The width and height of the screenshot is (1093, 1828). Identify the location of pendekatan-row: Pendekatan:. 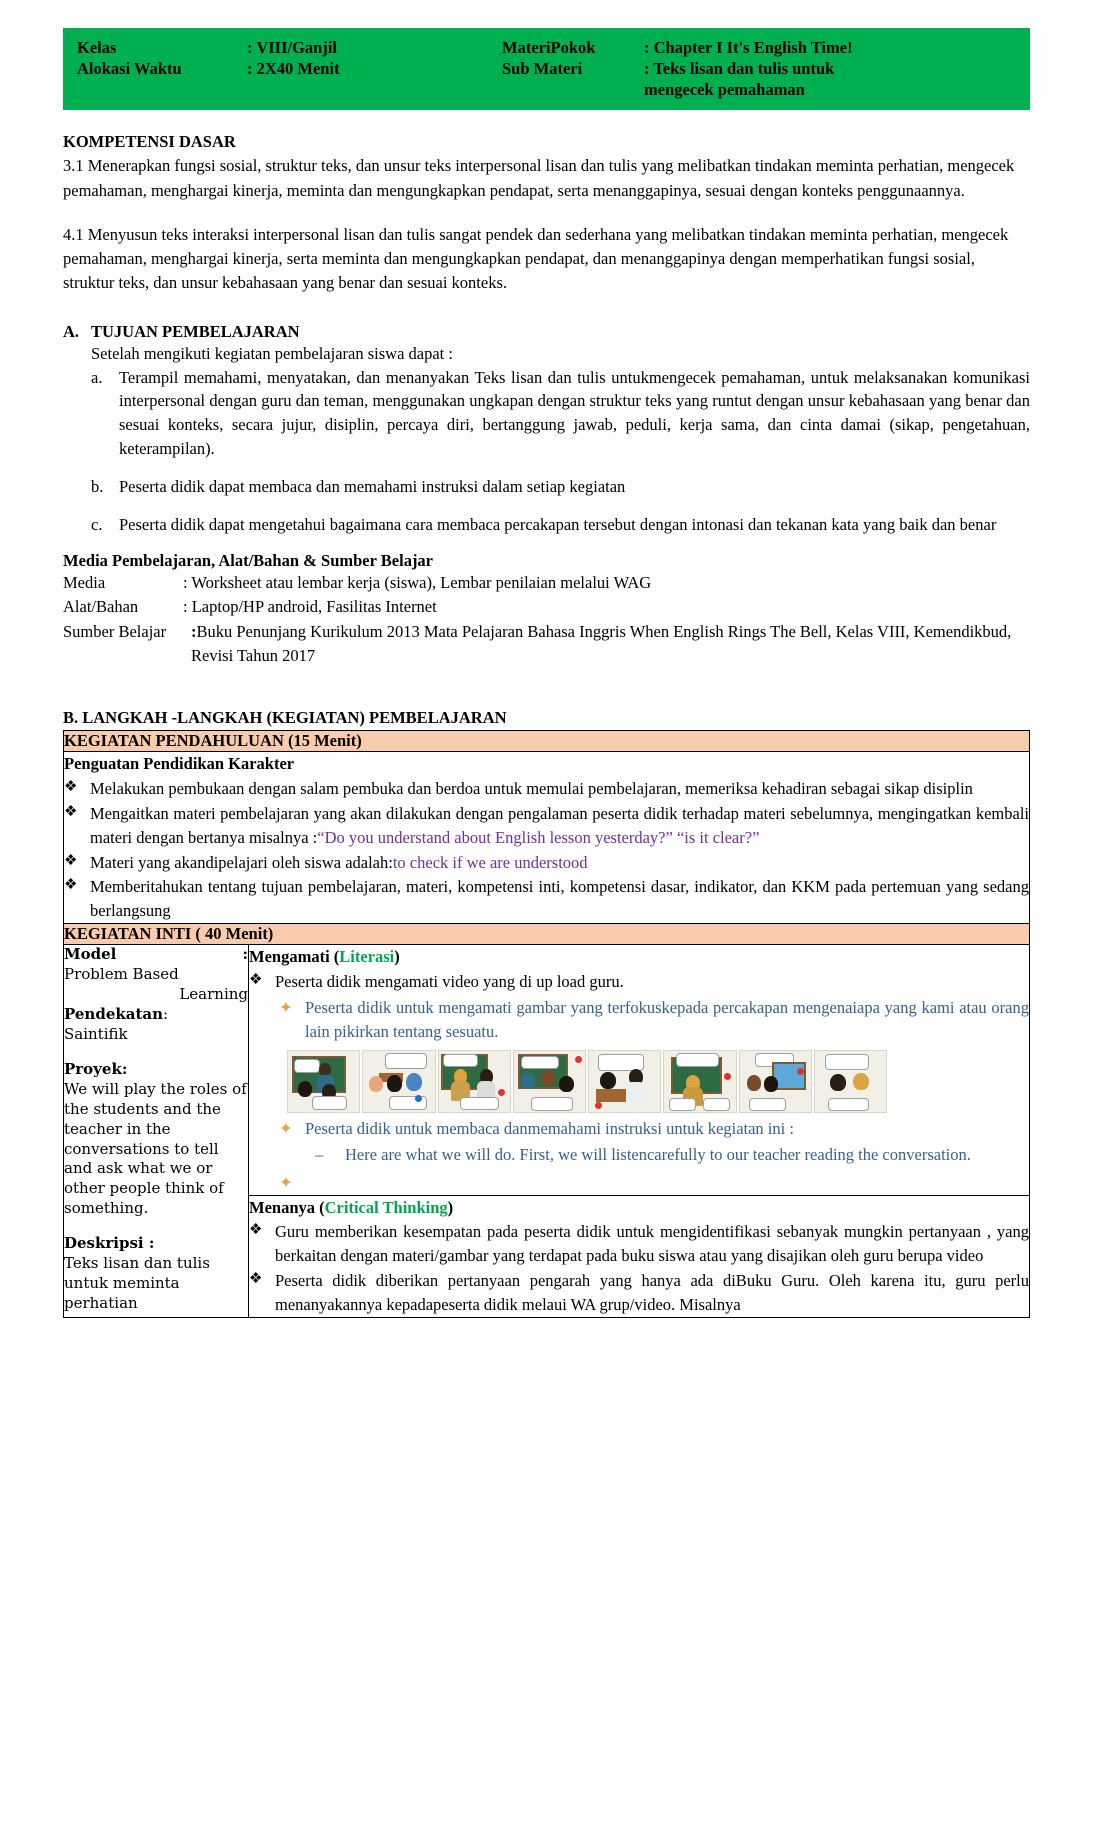
(156, 1015).